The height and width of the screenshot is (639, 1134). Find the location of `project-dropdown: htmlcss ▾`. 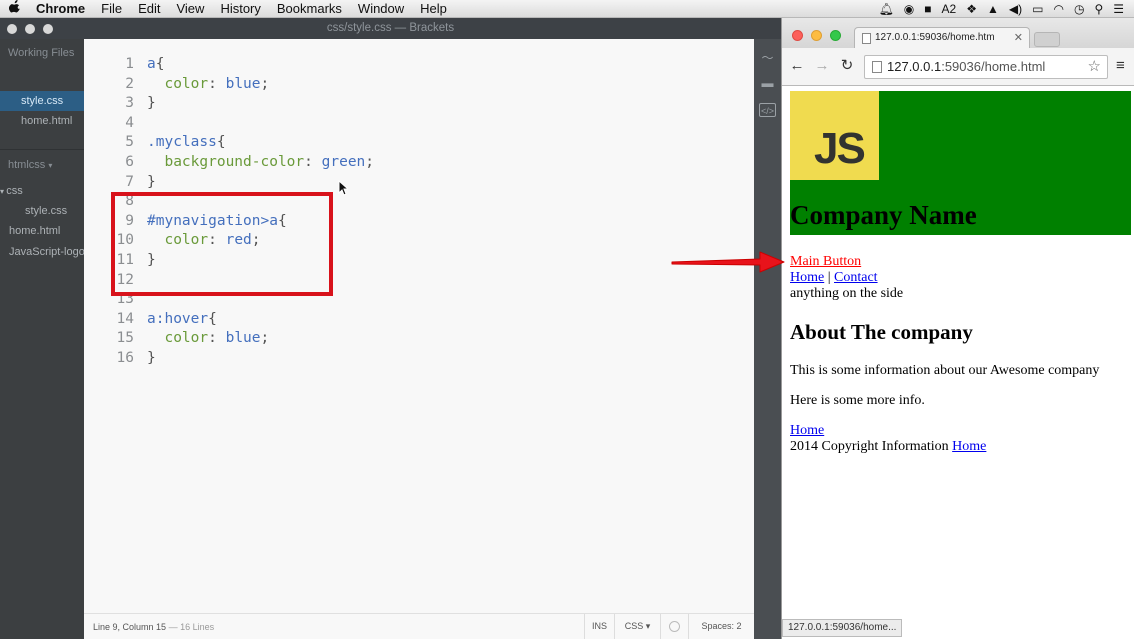

project-dropdown: htmlcss ▾ is located at coordinates (30, 165).